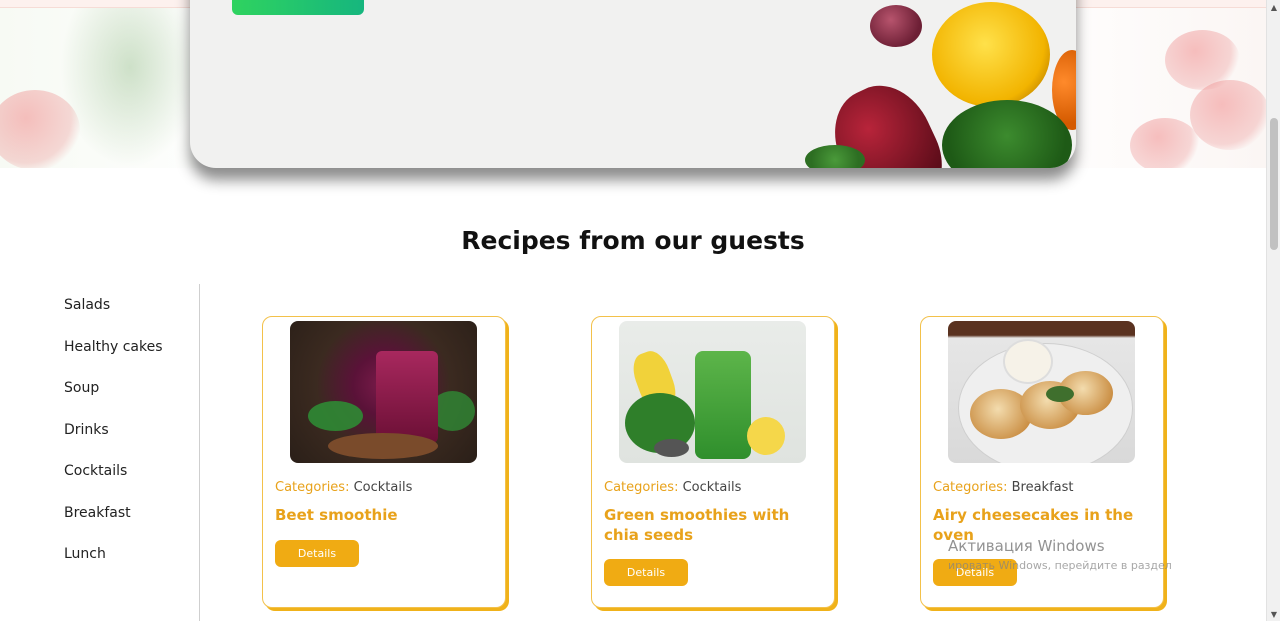  What do you see at coordinates (85, 554) in the screenshot?
I see `sidebar-item-lunch: Lunch` at bounding box center [85, 554].